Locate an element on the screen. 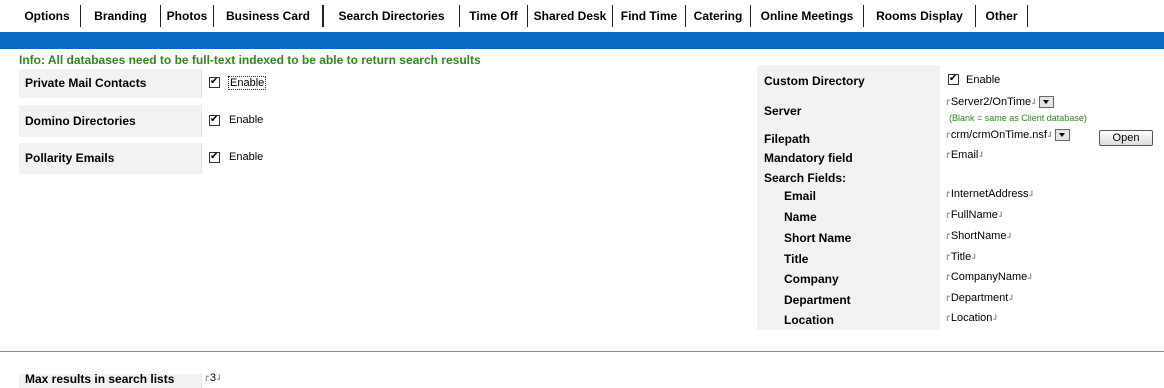 The image size is (1164, 388). tab-label: Online Meetings is located at coordinates (807, 16).